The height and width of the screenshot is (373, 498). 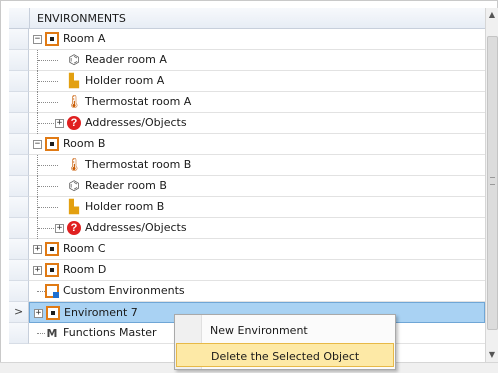 I want to click on custom-environment-icon, so click(x=52, y=291).